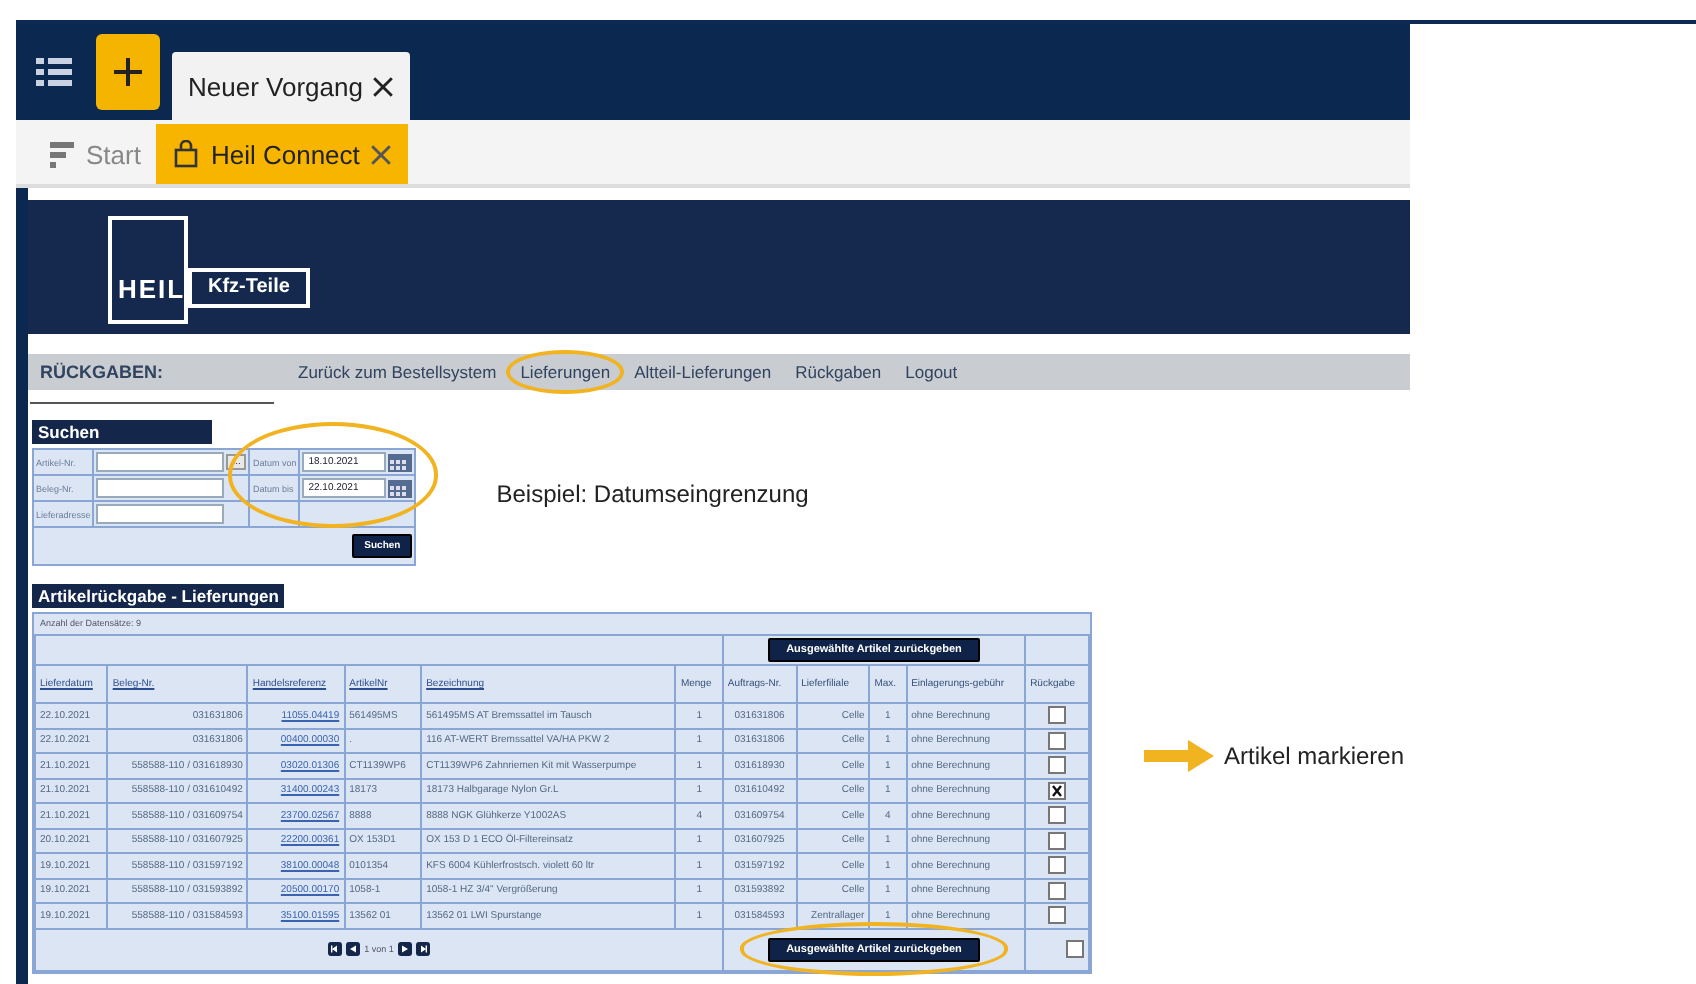 The image size is (1696, 984). I want to click on last-page-icon, so click(422, 949).